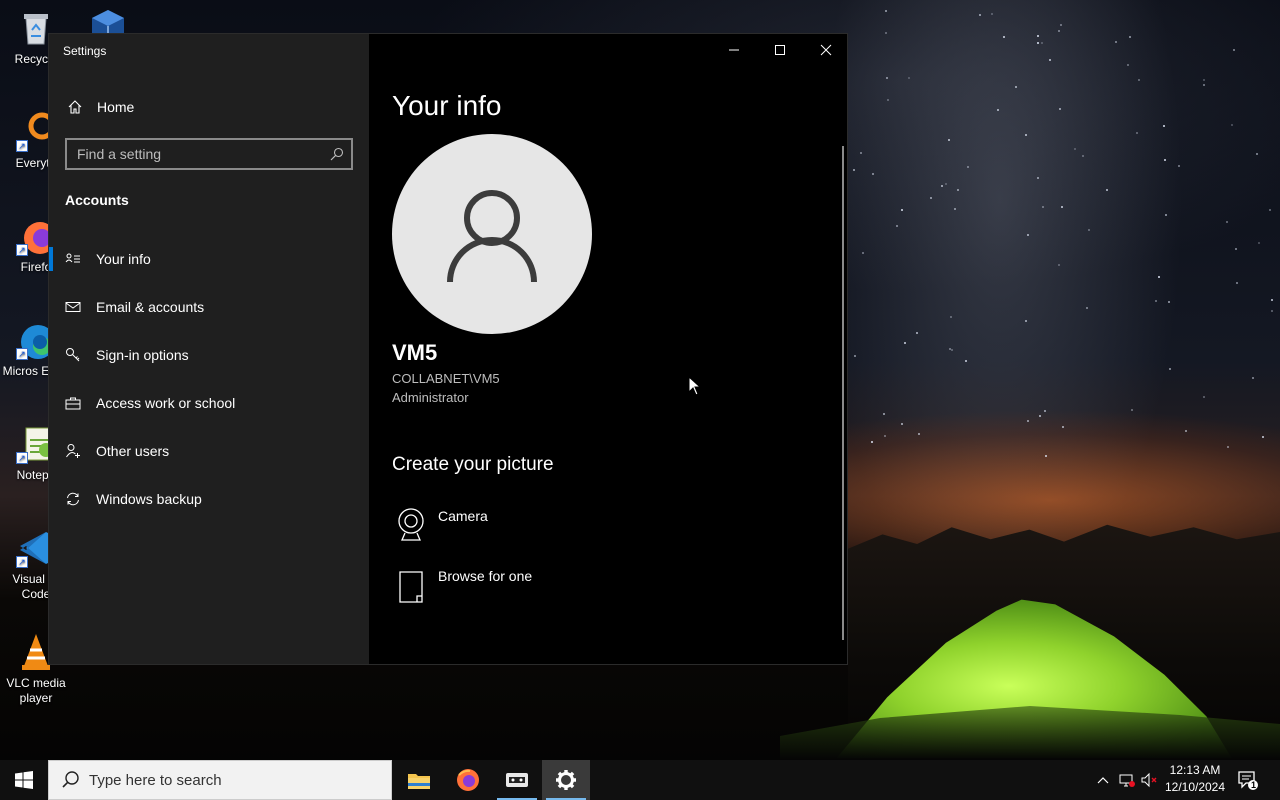 The height and width of the screenshot is (800, 1280). Describe the element at coordinates (1248, 780) in the screenshot. I see `action-center-button: 1` at that location.